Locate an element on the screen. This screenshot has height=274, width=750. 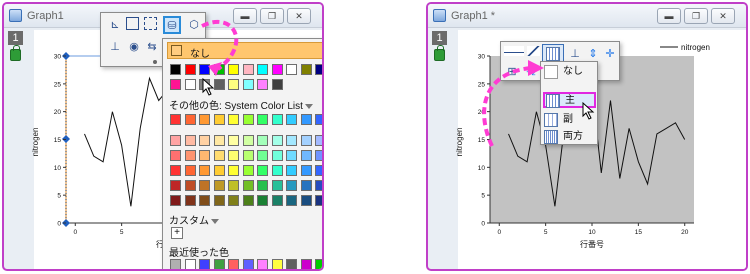
y-axis-title: nitrogen is located at coordinates (459, 142).